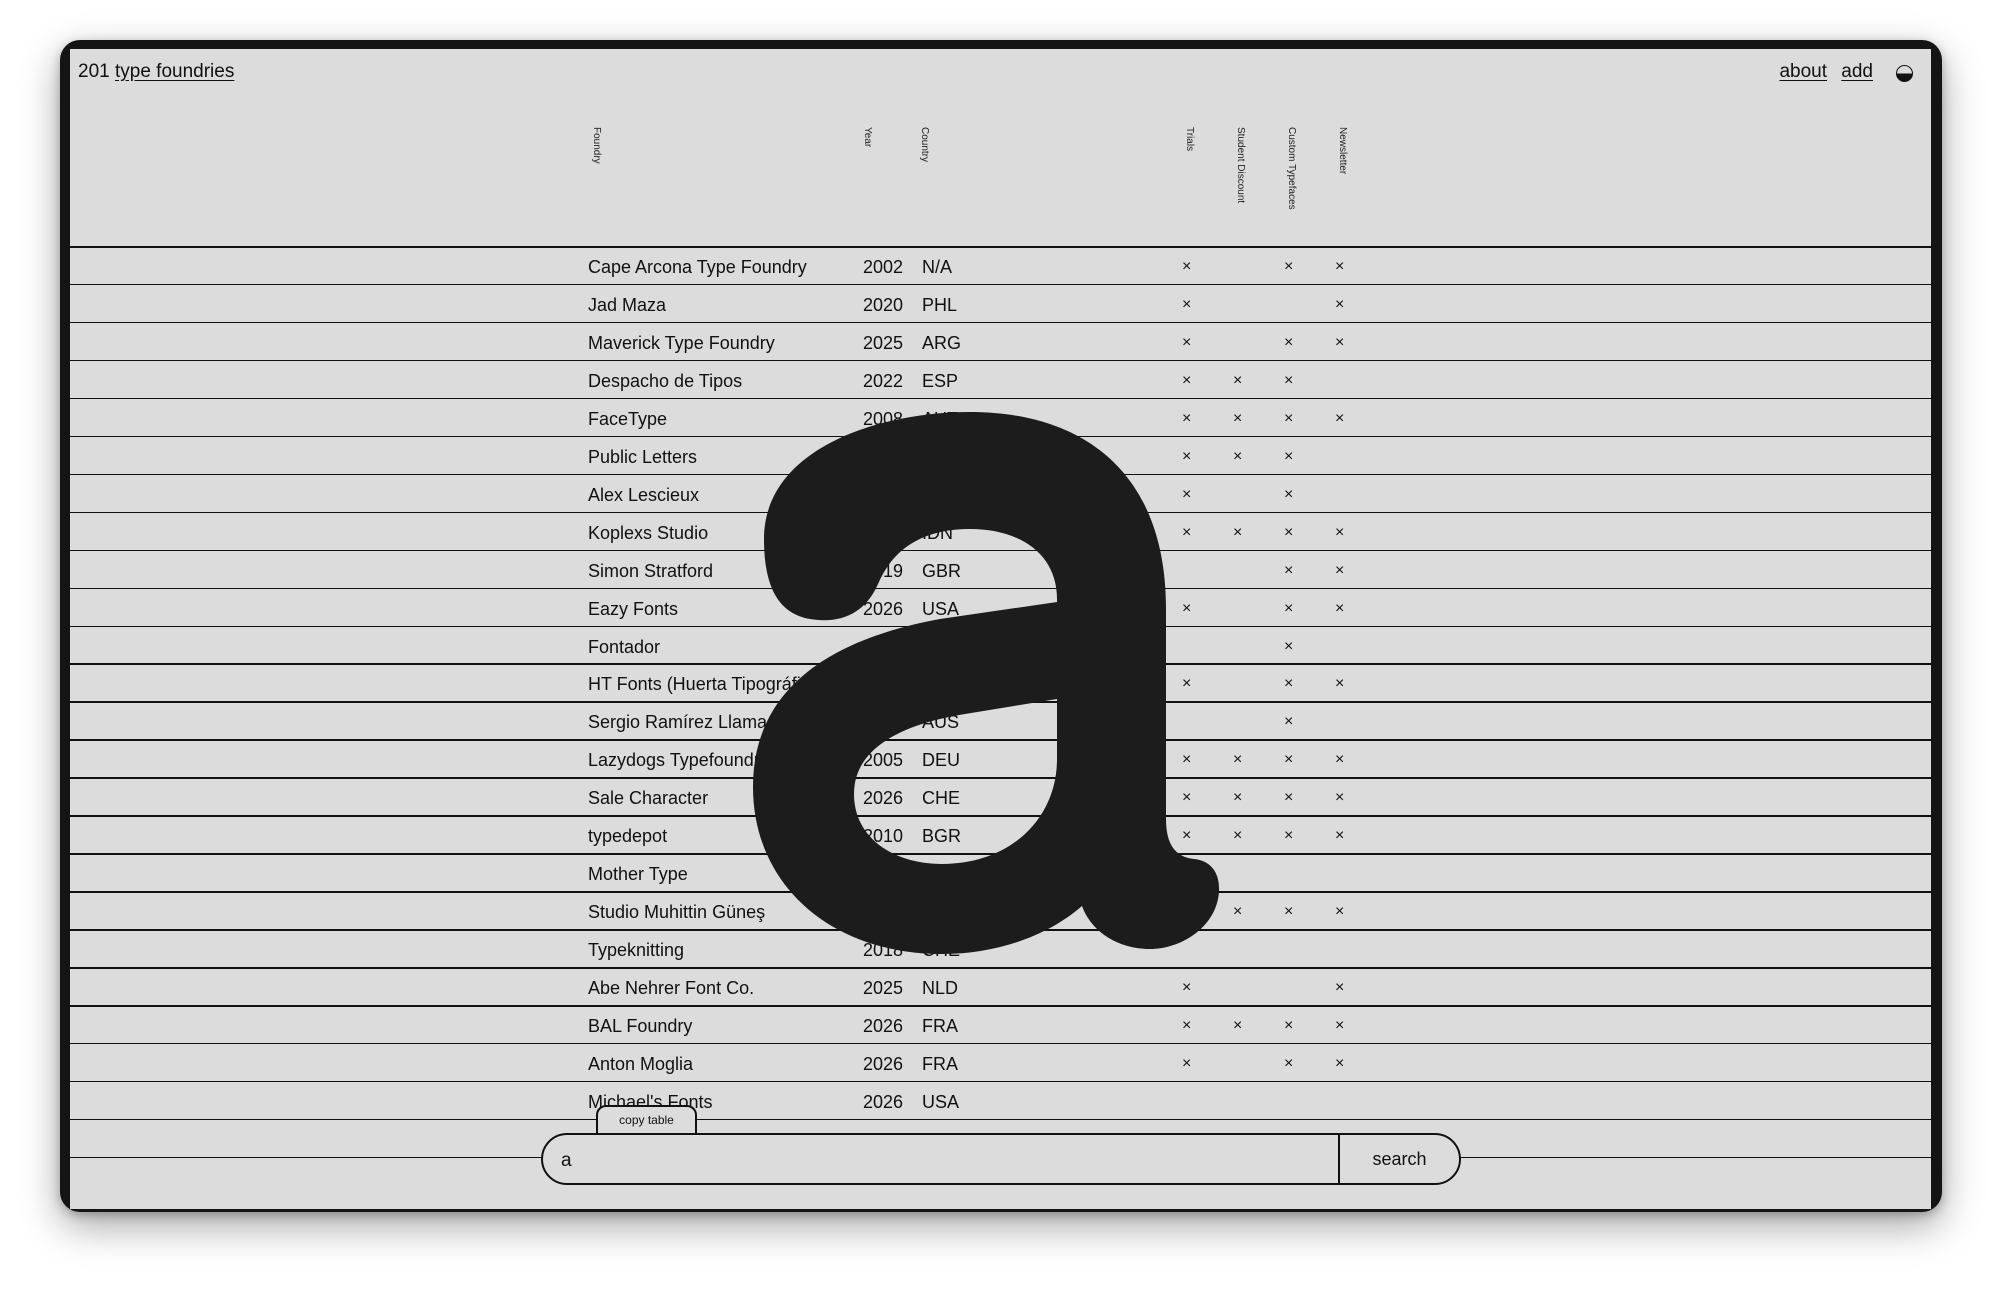 This screenshot has width=2000, height=1299. I want to click on table-row: typedepot 2010 BGR × × × ×, so click(1000, 835).